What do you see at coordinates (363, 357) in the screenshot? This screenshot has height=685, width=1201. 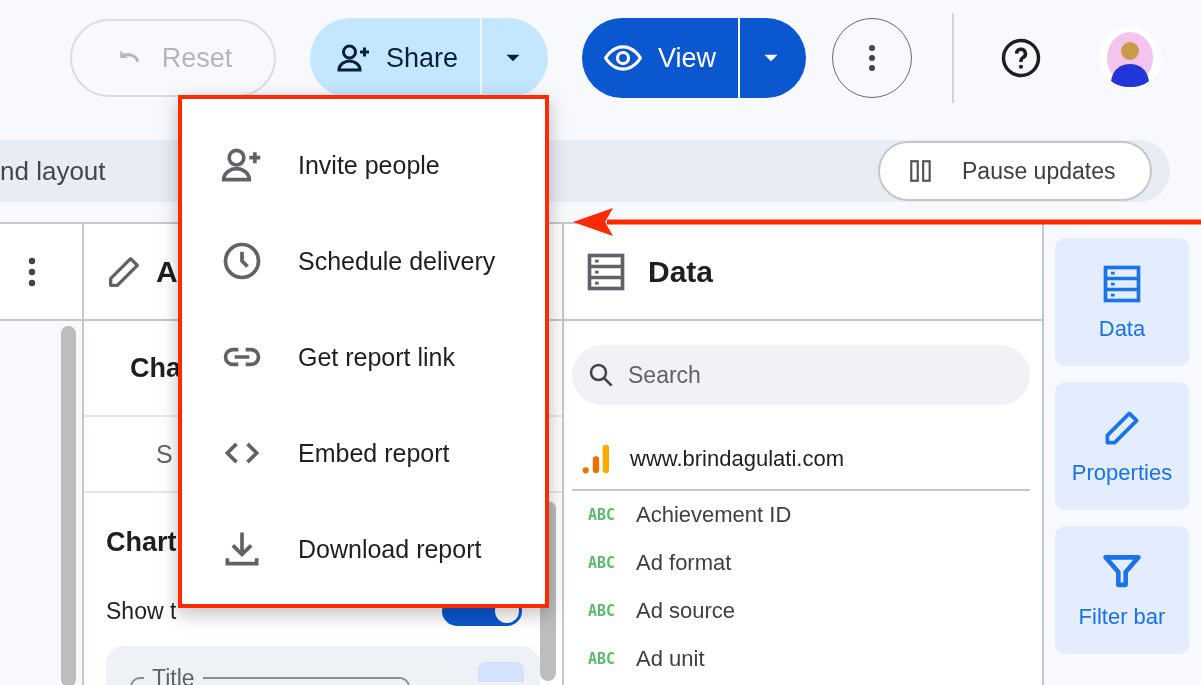 I see `menu-item: Get report link` at bounding box center [363, 357].